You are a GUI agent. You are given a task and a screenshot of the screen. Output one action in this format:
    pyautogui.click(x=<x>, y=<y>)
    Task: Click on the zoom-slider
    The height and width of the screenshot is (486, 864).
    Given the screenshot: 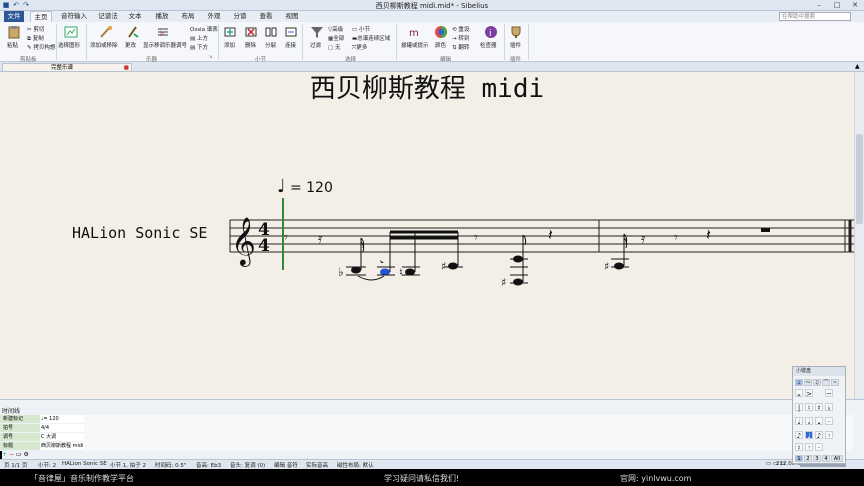 What is the action you would take?
    pyautogui.click(x=823, y=465)
    